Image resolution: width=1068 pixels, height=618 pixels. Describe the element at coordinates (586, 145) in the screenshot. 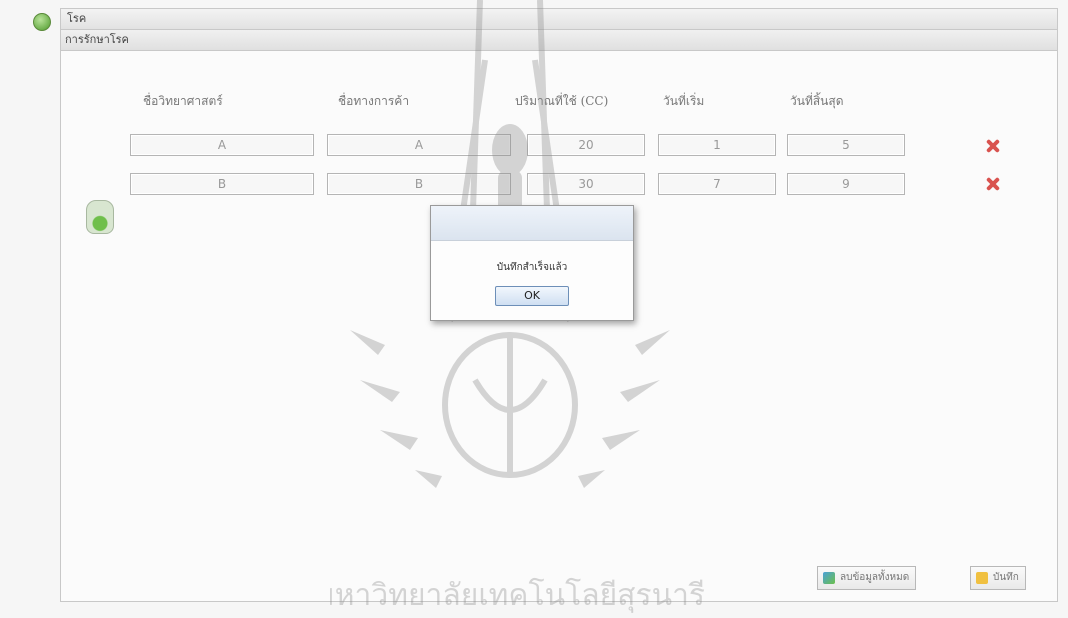

I see `dosage-field: 20` at that location.